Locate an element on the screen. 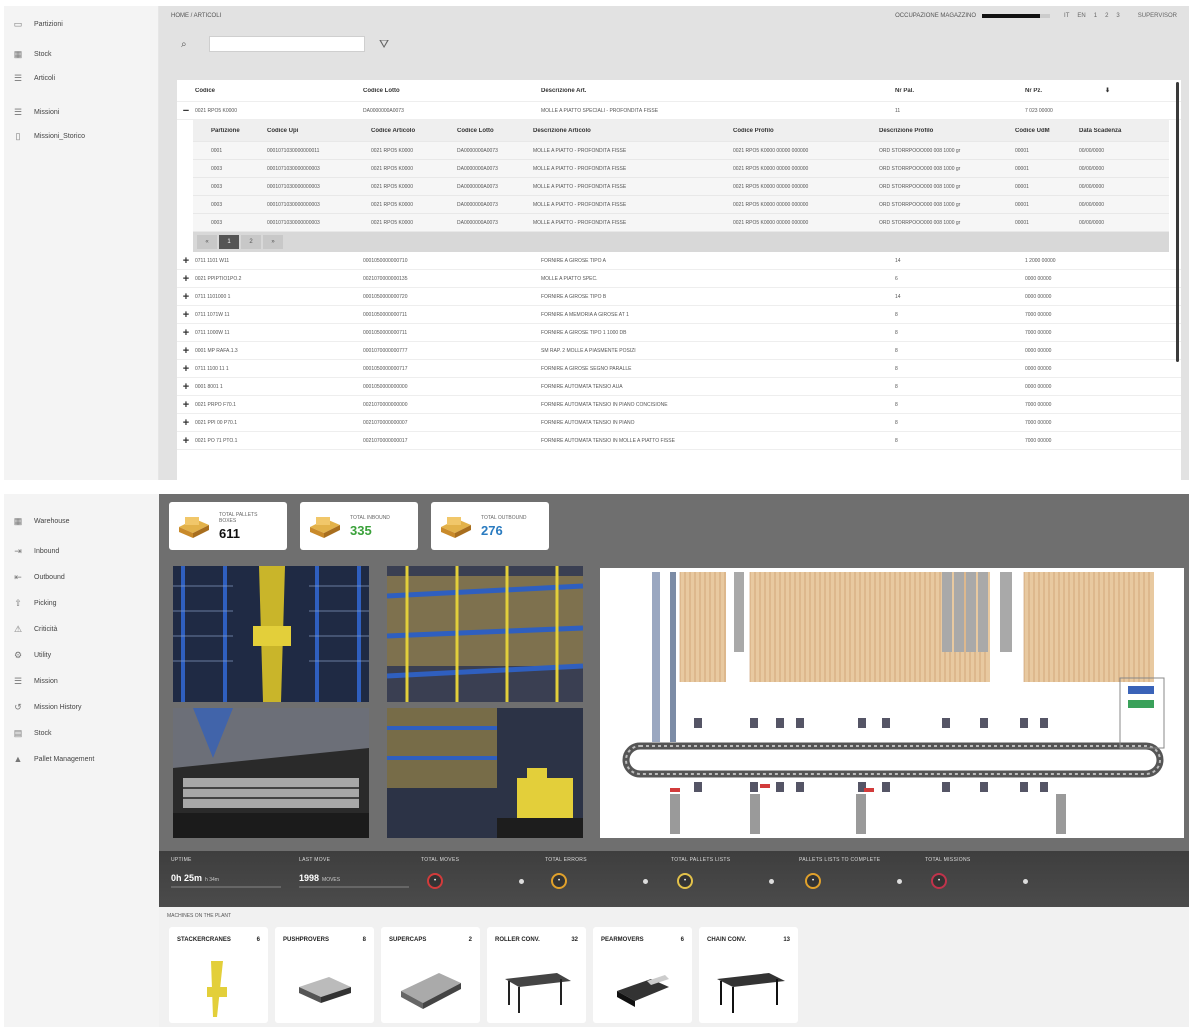  status-dot is located at coordinates (645, 881).